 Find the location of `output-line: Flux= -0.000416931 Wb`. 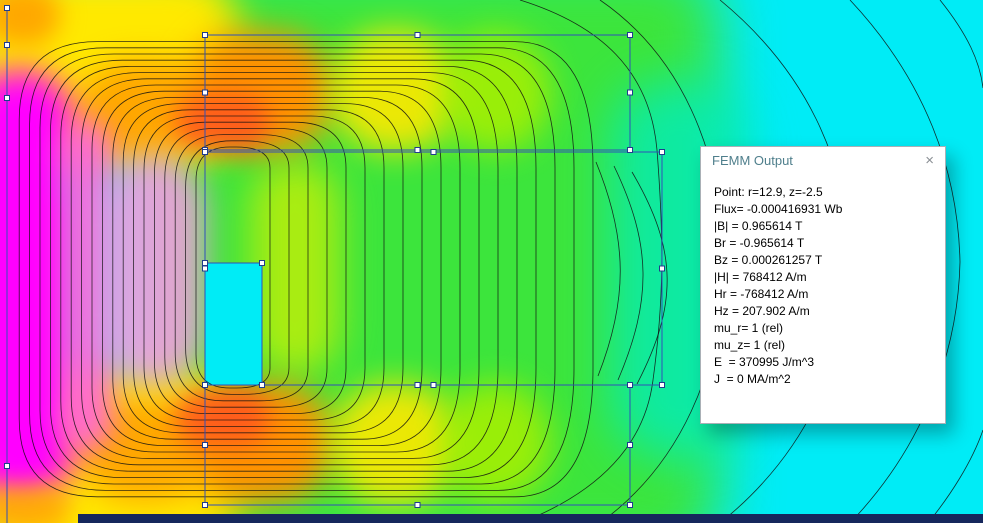

output-line: Flux= -0.000416931 Wb is located at coordinates (778, 209).